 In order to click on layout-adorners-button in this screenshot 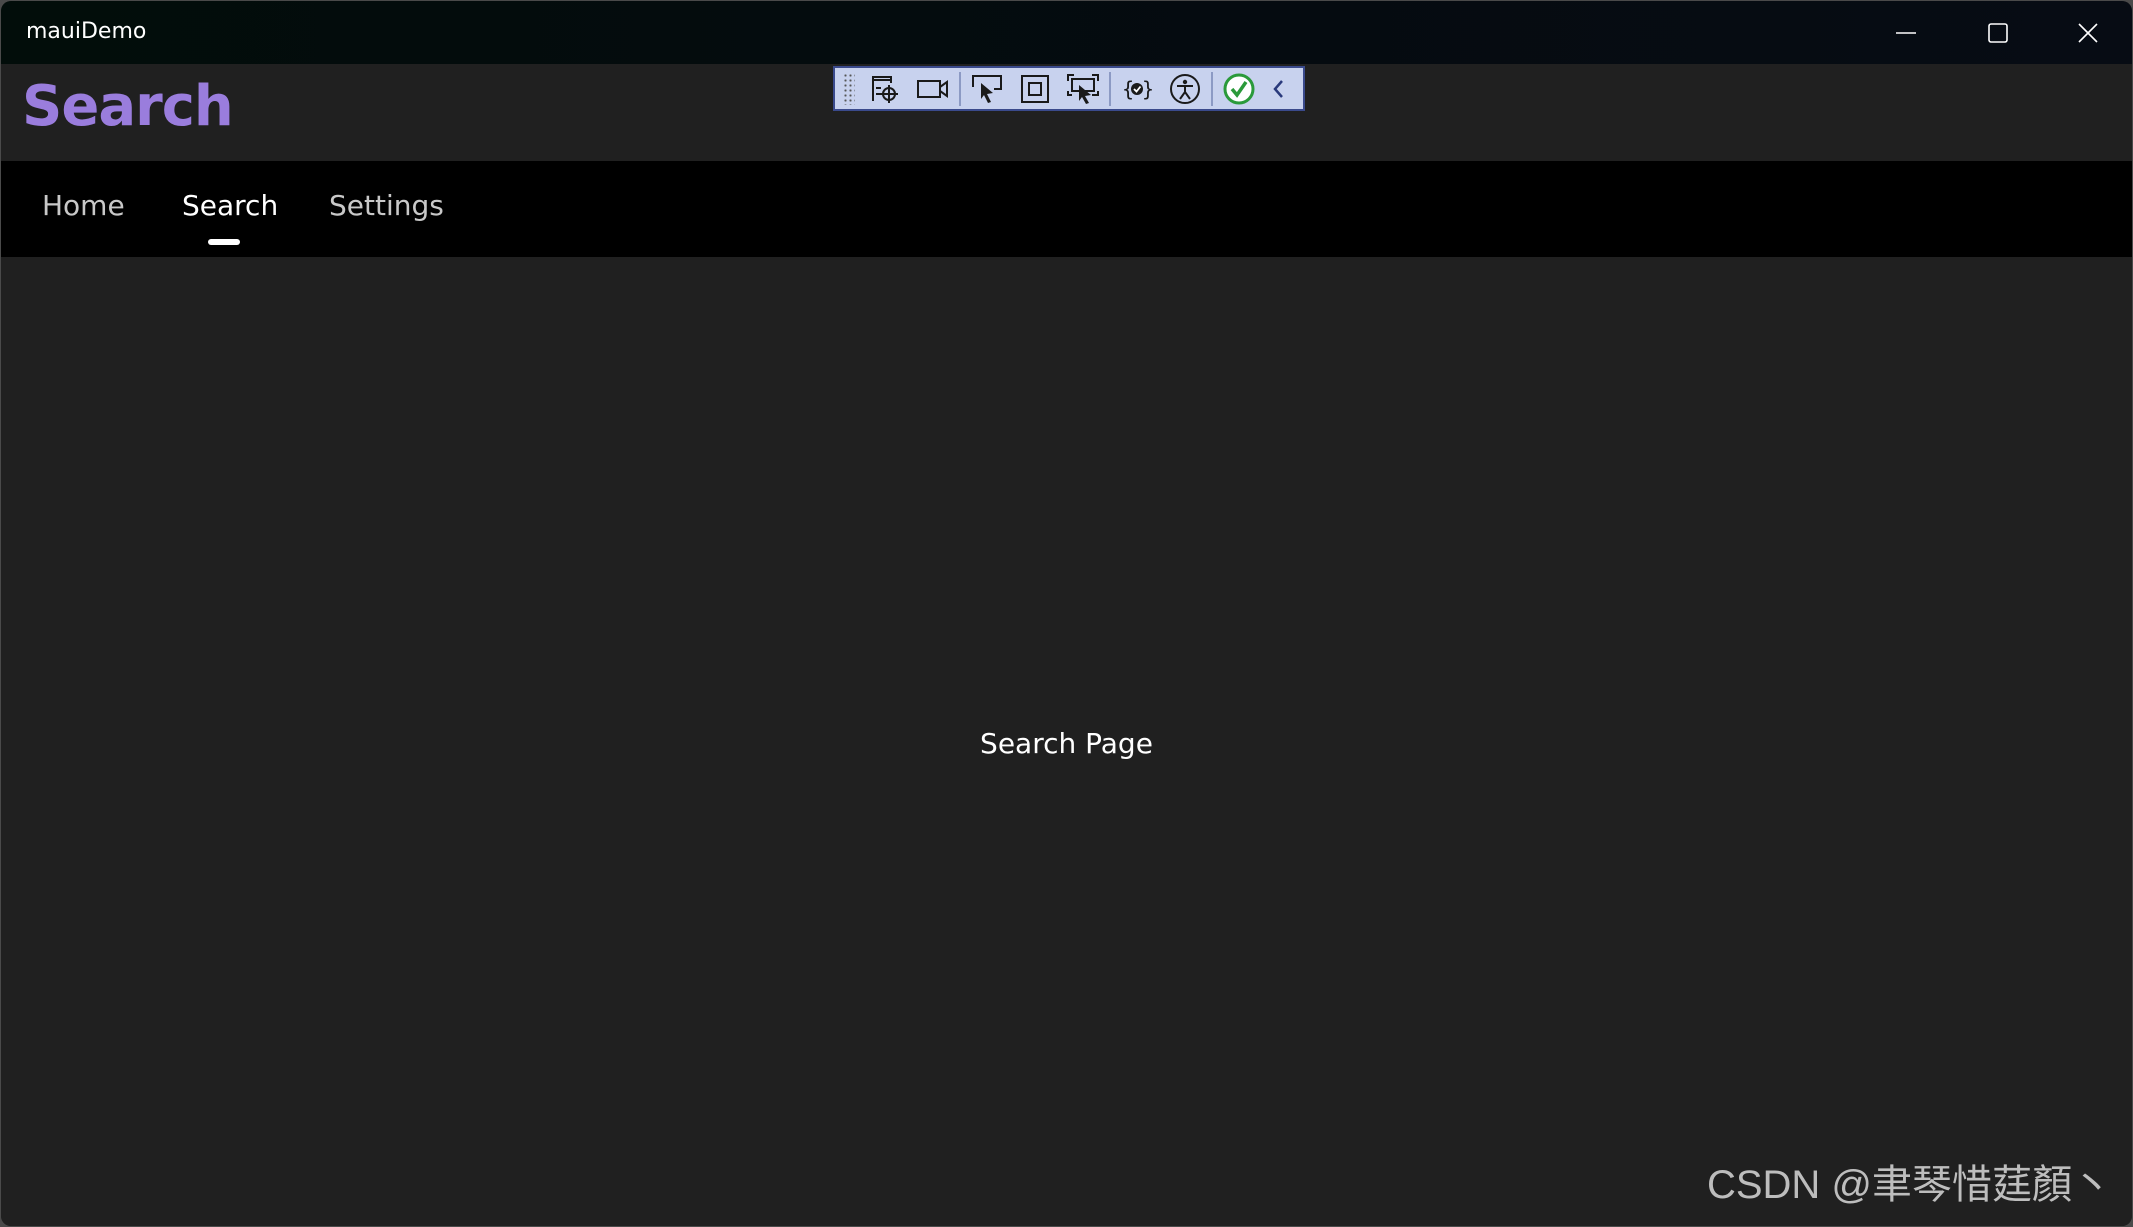, I will do `click(1035, 88)`.